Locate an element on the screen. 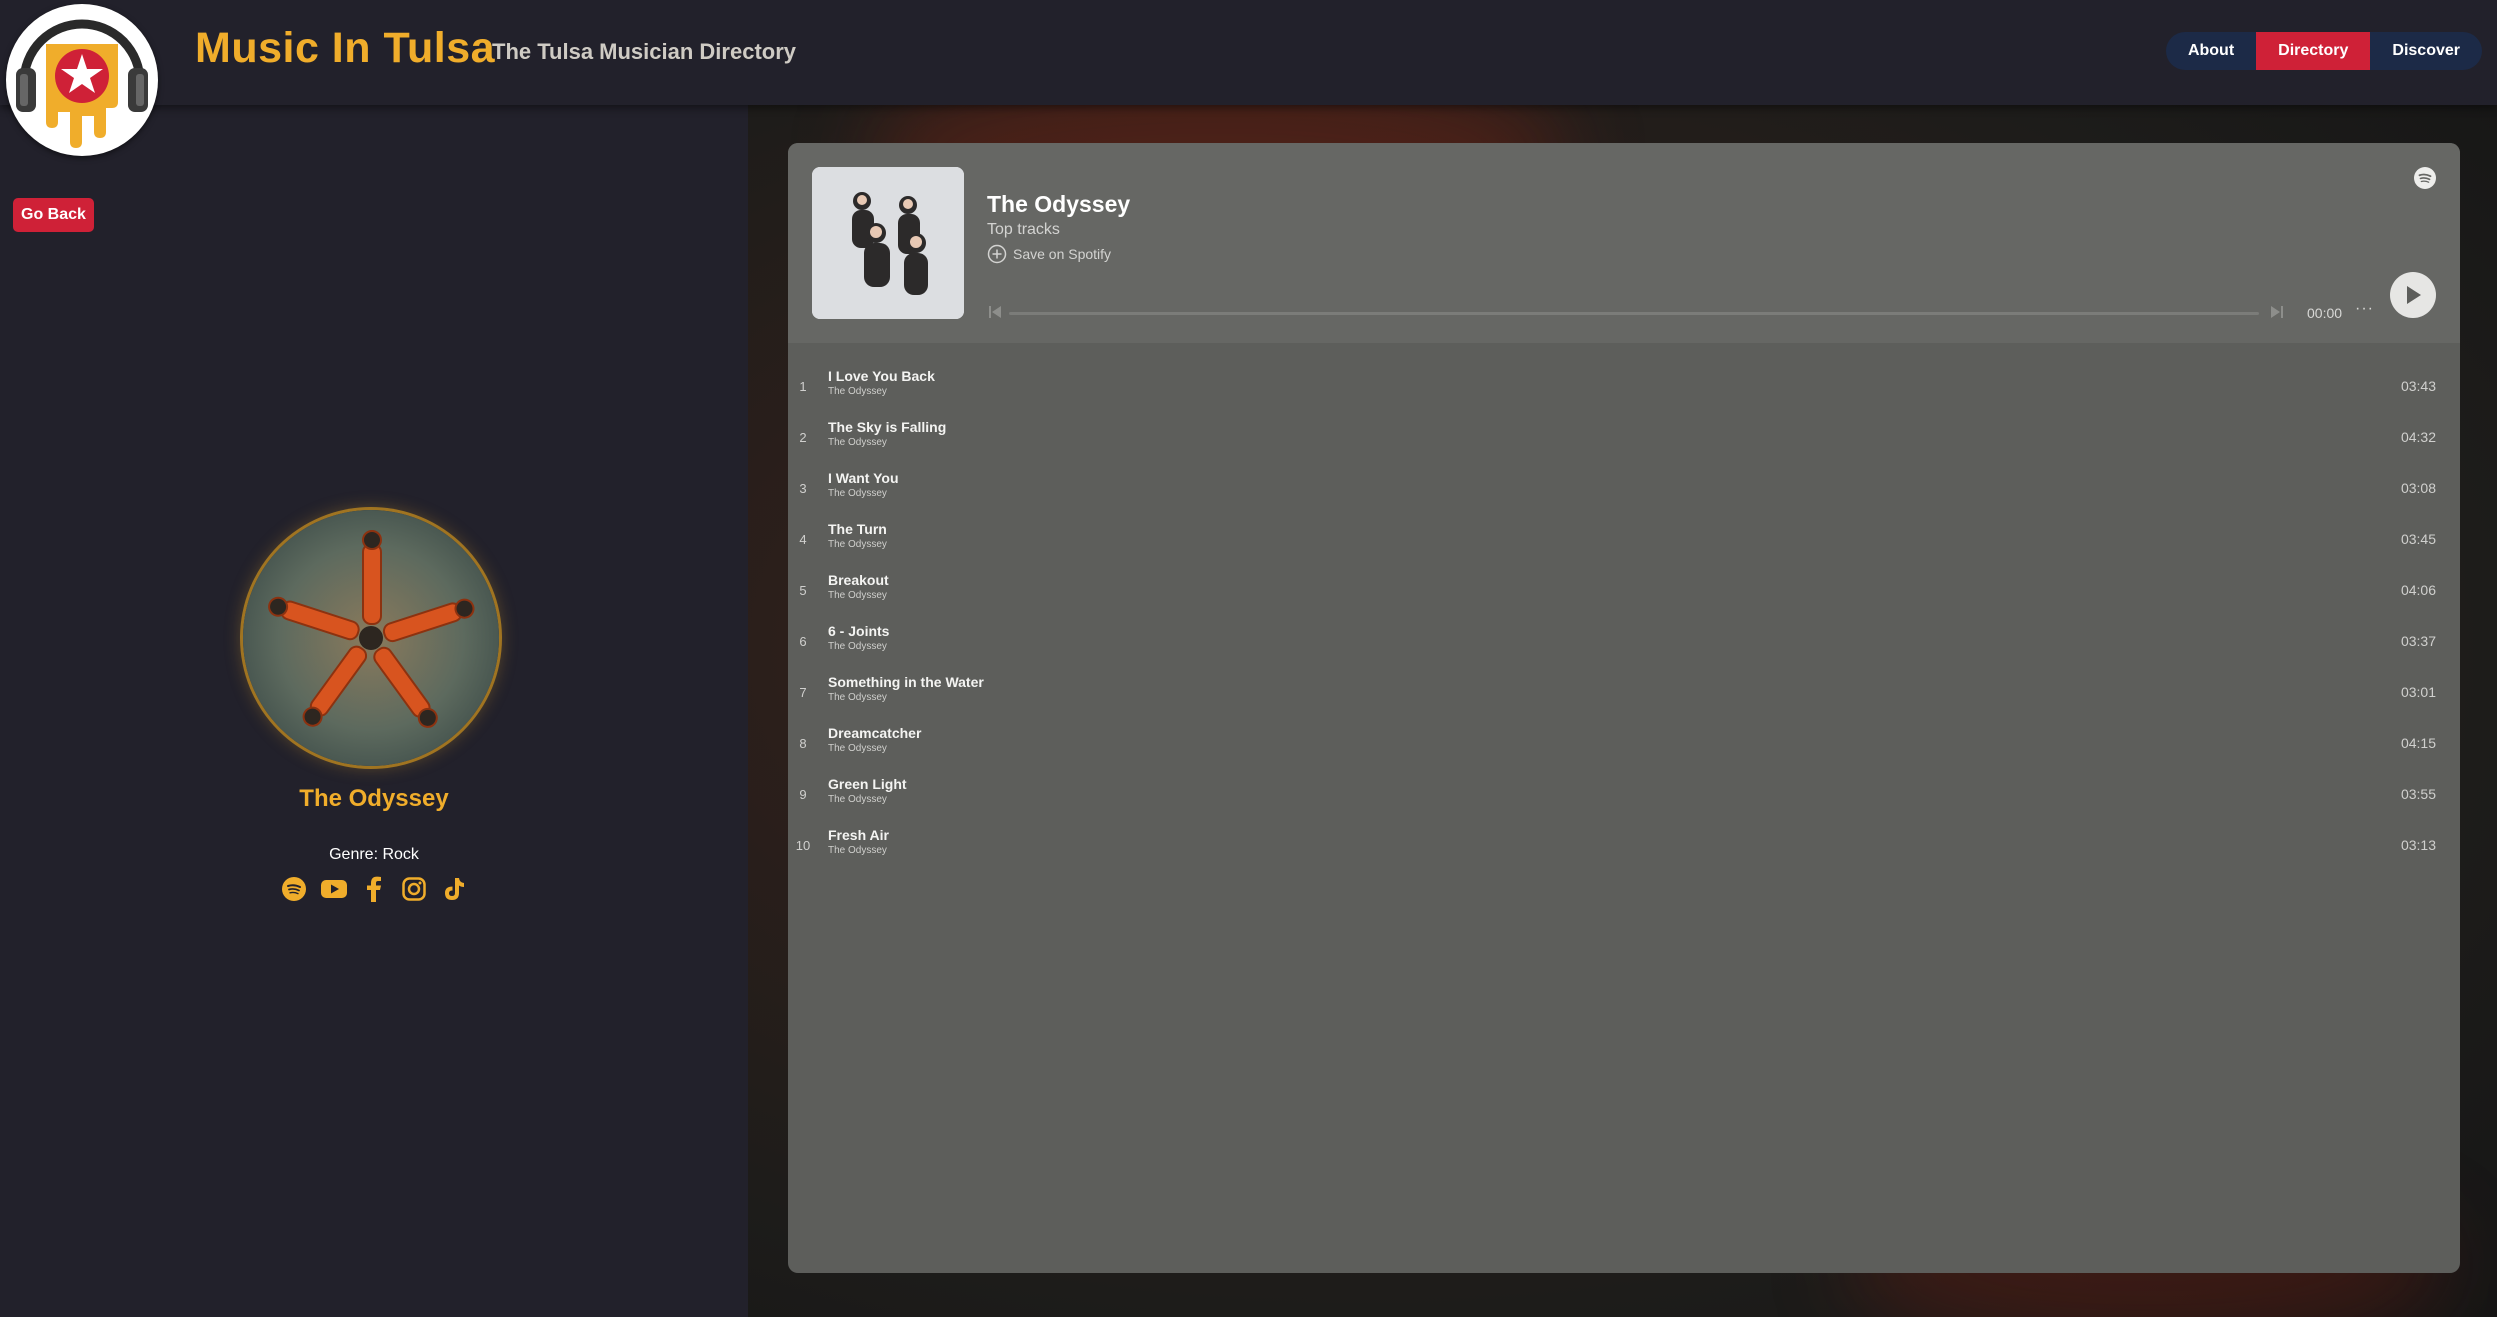  track-number: 2 is located at coordinates (803, 437).